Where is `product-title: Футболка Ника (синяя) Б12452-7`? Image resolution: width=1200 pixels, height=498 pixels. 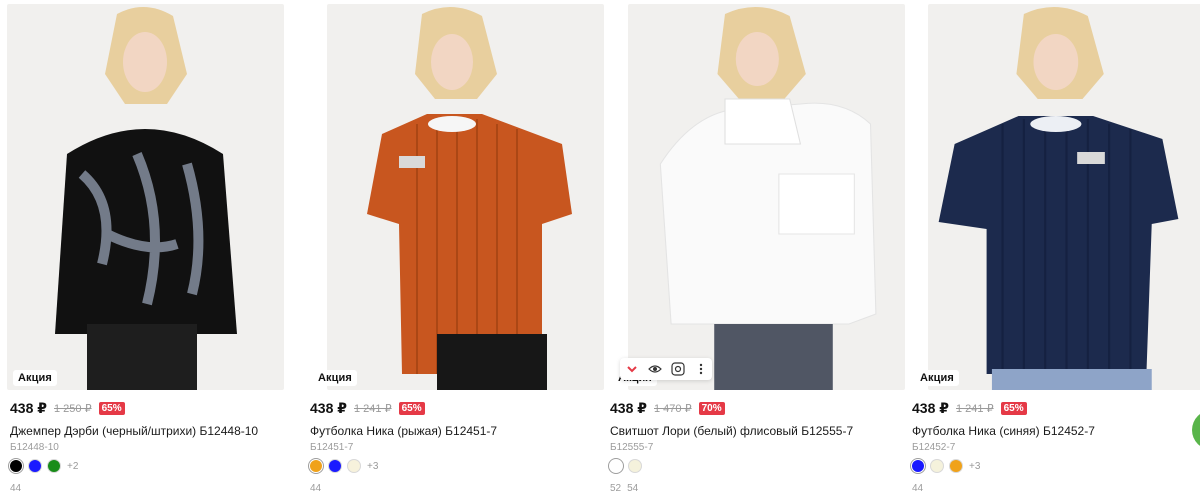 product-title: Футболка Ника (синяя) Б12452-7 is located at coordinates (1003, 431).